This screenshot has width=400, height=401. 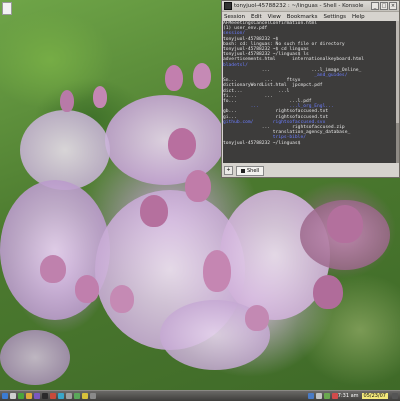 I want to click on menu-view: View, so click(x=274, y=17).